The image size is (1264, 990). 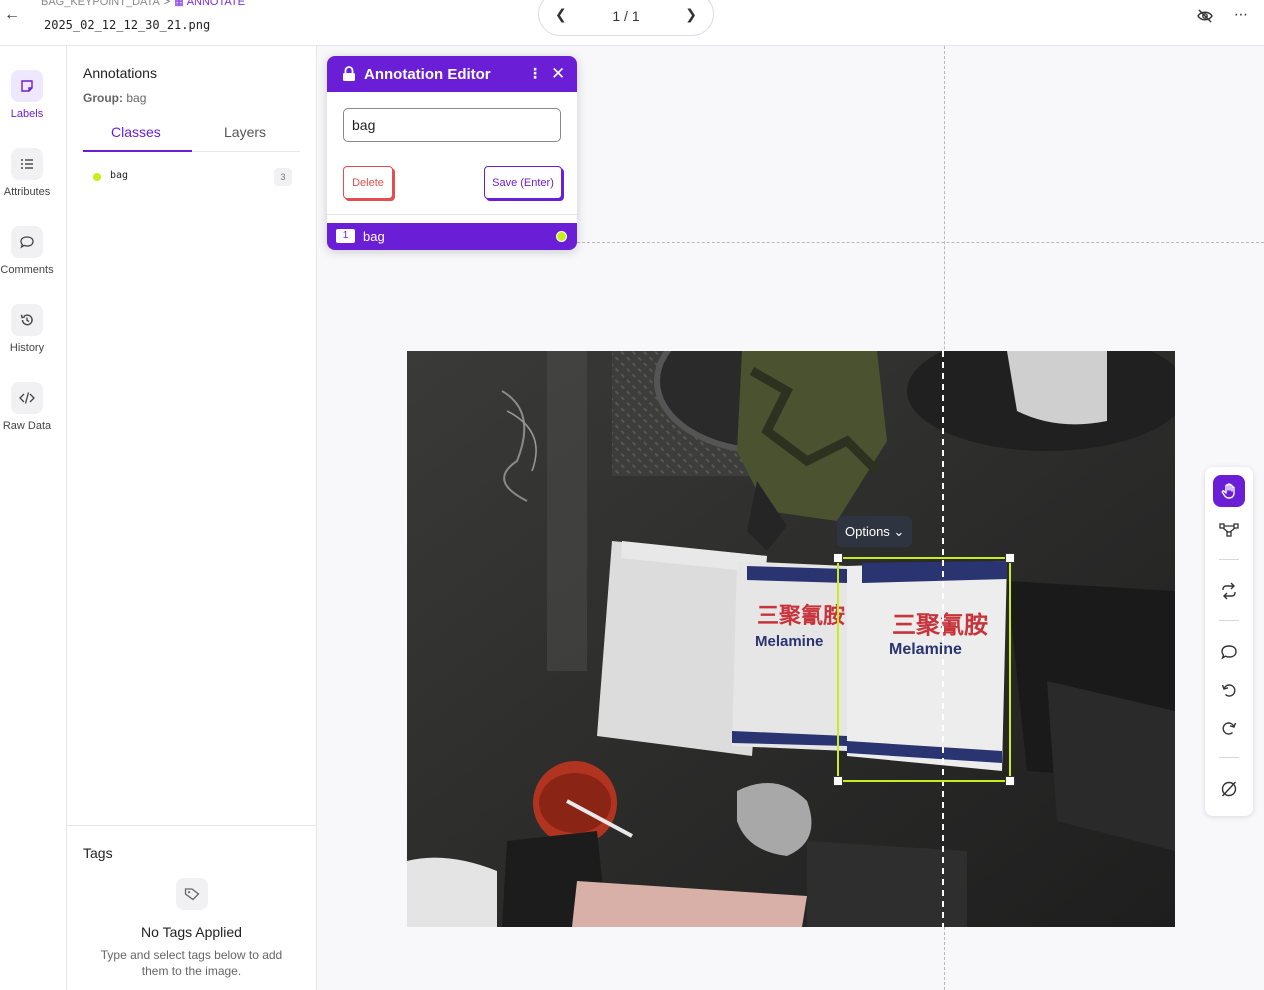 I want to click on repeat-icon, so click(x=1229, y=591).